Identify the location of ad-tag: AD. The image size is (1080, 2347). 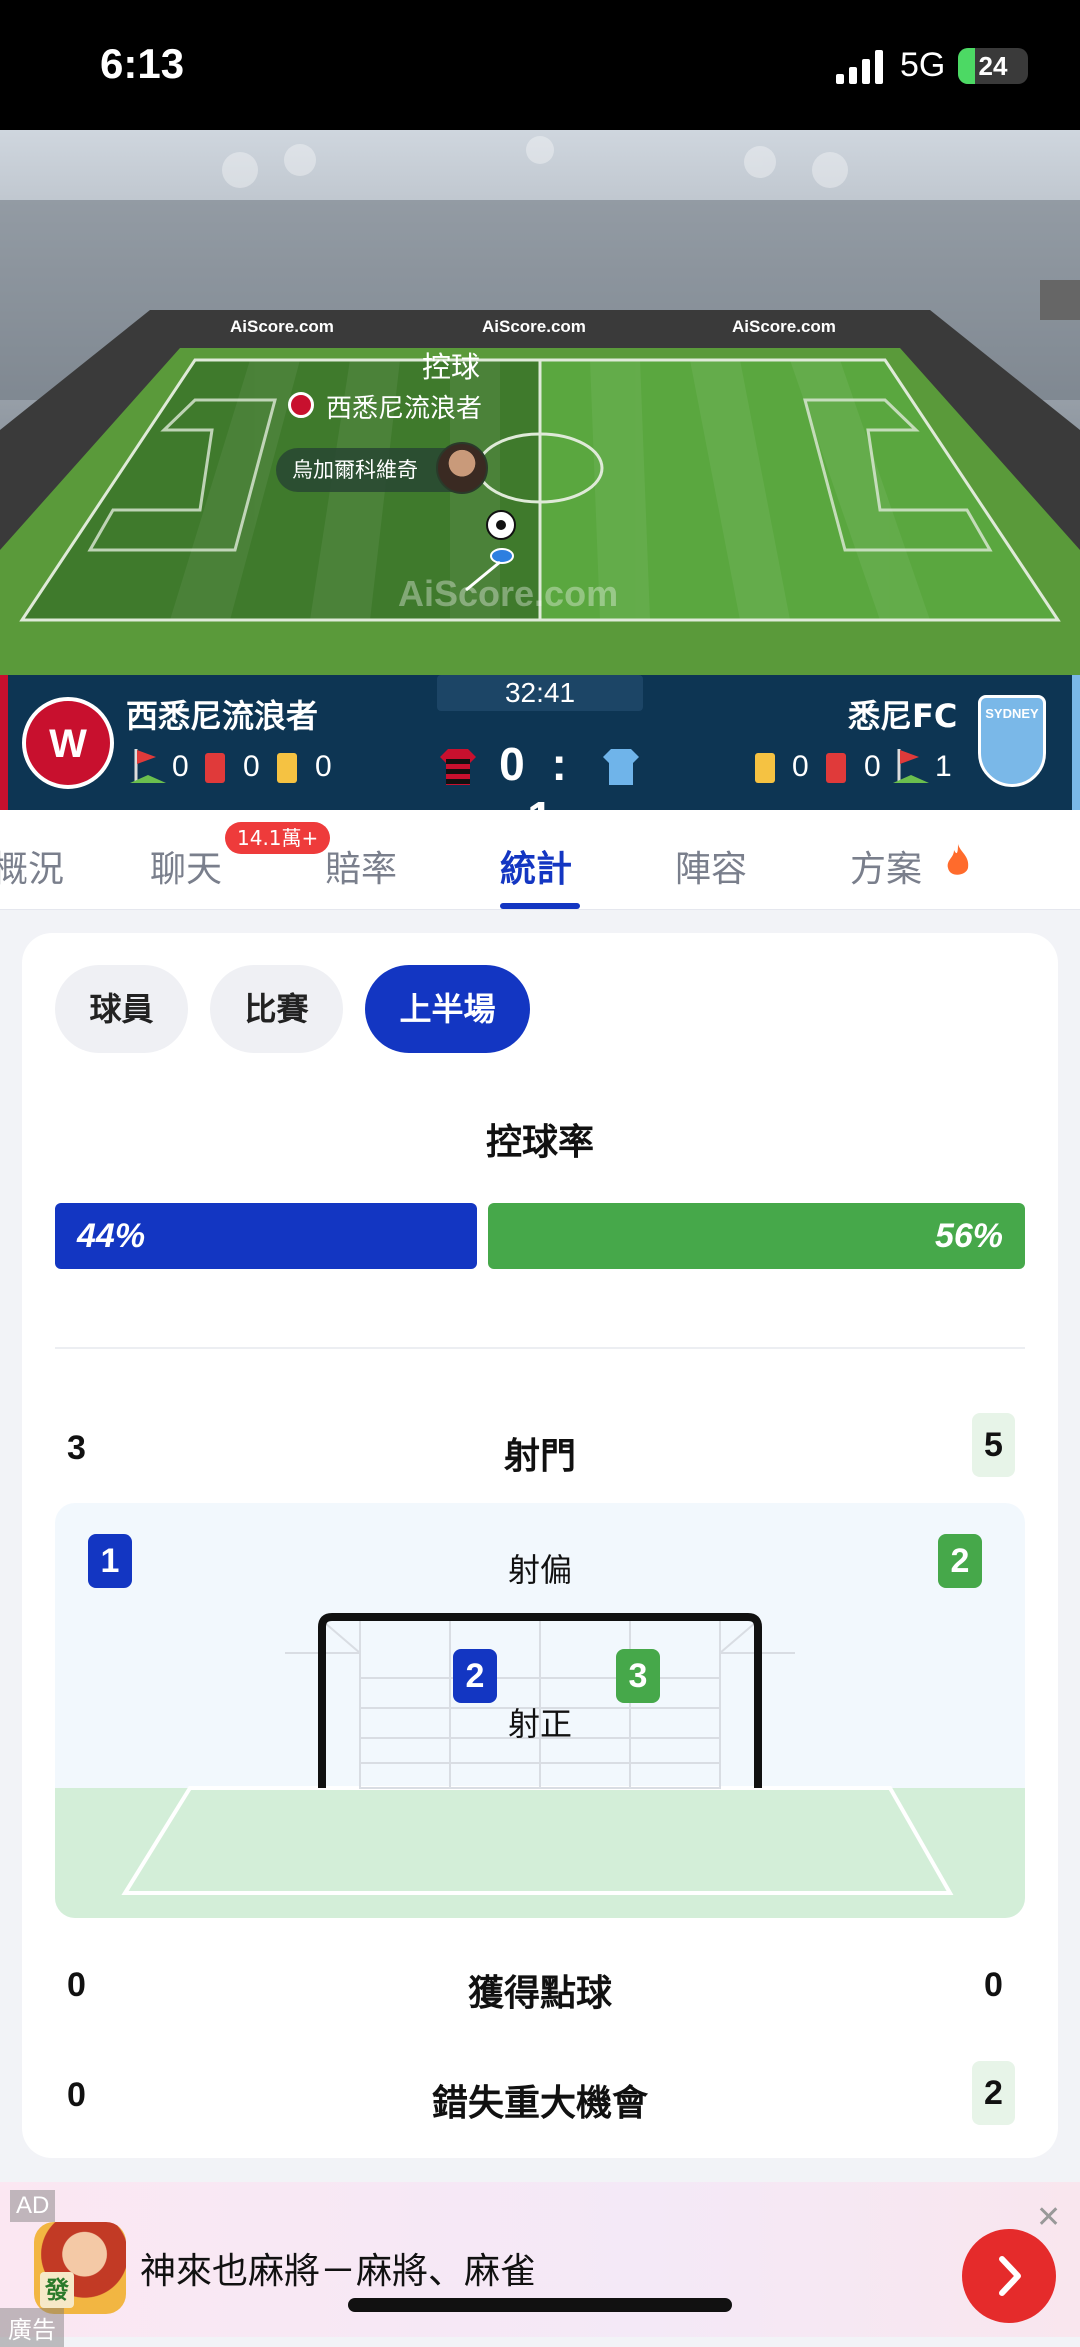
(33, 2206).